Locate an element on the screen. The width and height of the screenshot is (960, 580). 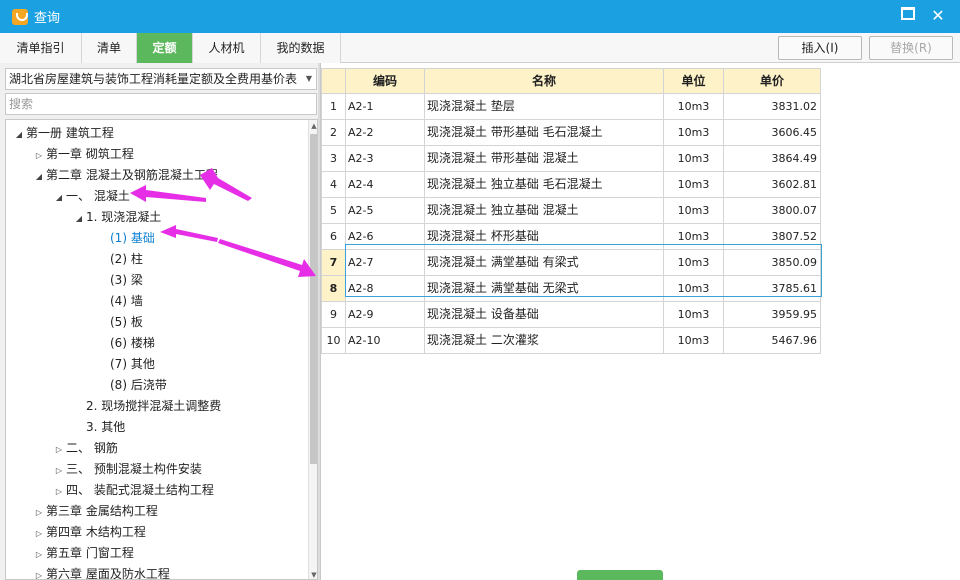
tab-quota: 定额 is located at coordinates (165, 48).